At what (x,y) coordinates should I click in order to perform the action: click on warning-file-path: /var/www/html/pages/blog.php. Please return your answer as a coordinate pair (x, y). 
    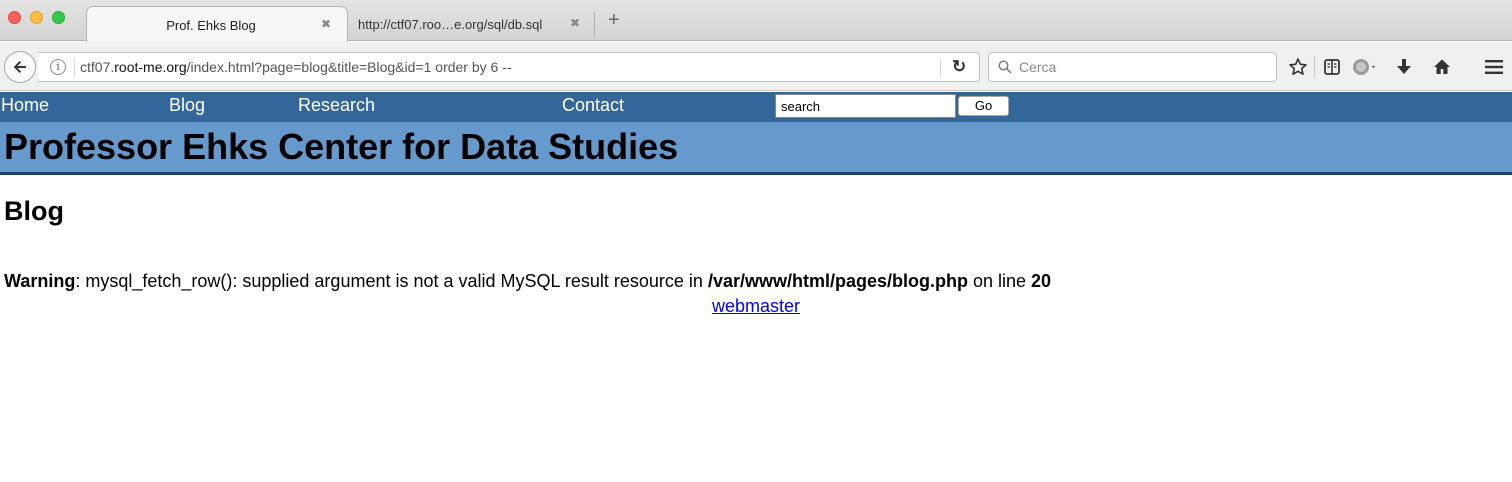
    Looking at the image, I should click on (837, 281).